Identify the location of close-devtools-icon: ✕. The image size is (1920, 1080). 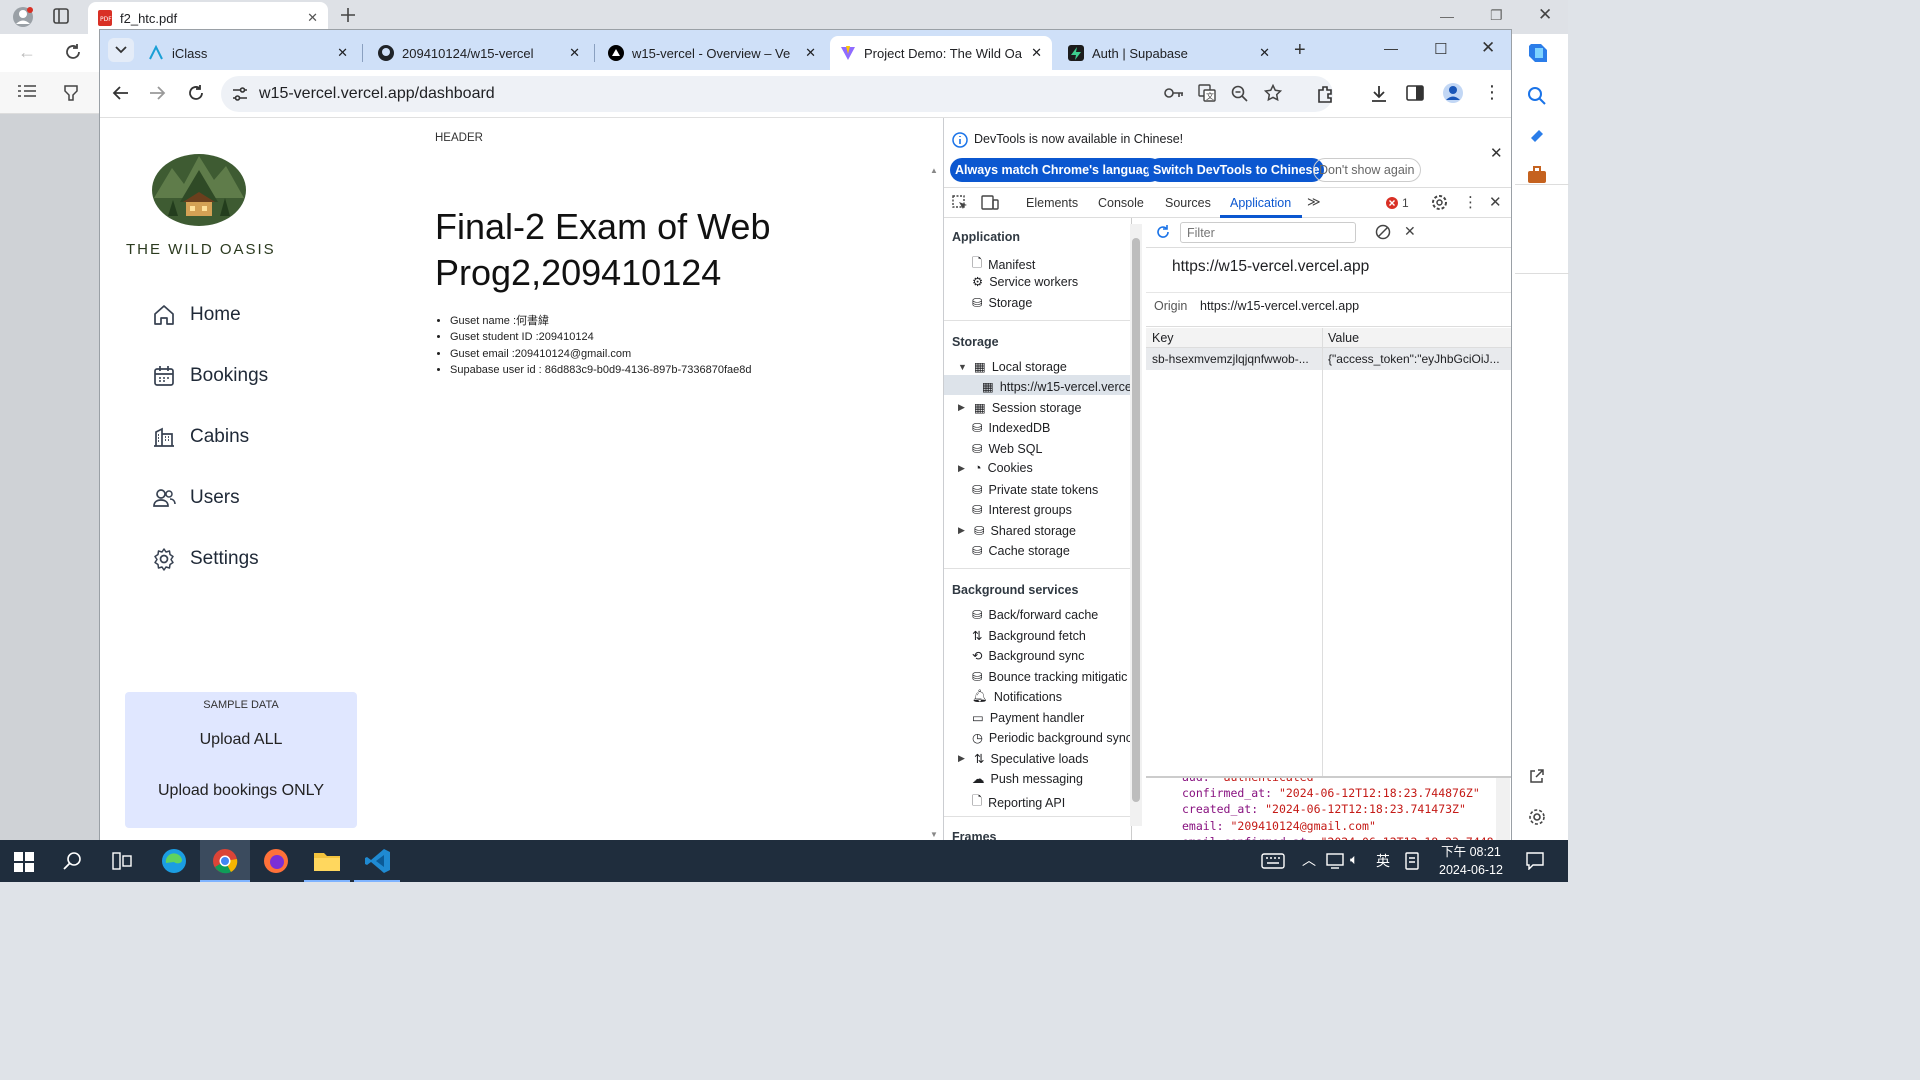
(1495, 202).